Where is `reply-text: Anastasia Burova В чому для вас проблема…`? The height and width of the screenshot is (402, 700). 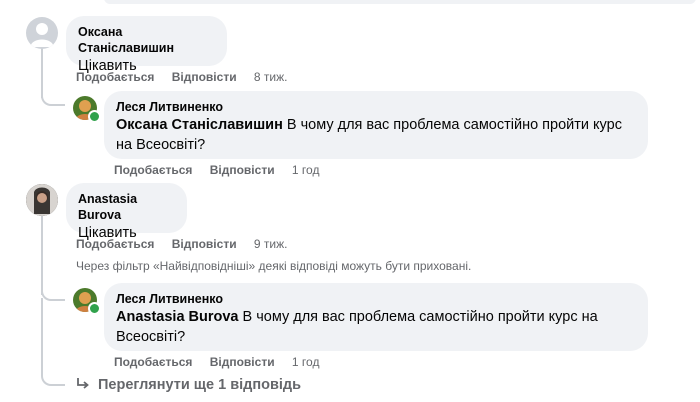
reply-text: Anastasia Burova В чому для вас проблема… is located at coordinates (376, 327).